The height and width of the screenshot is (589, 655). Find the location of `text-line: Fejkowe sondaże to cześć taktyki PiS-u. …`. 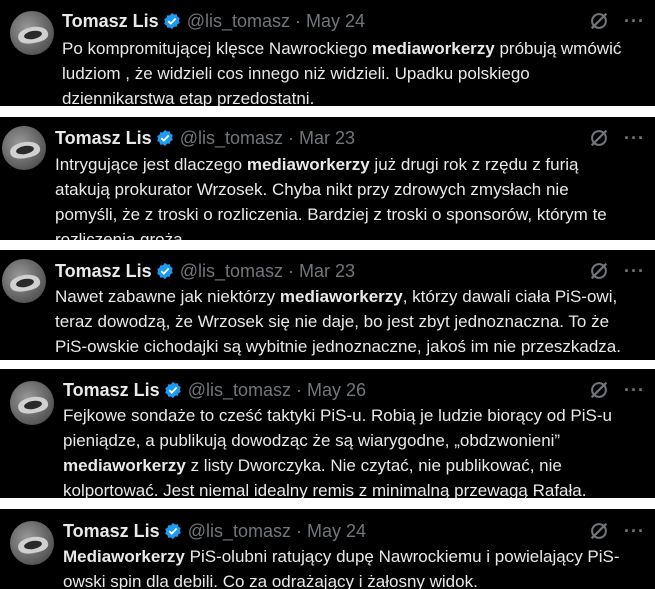

text-line: Fejkowe sondaże to cześć taktyki PiS-u. … is located at coordinates (337, 415).